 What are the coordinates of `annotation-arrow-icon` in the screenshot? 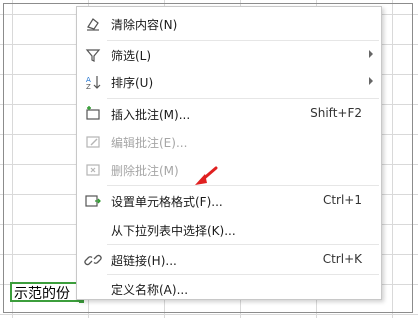 It's located at (206, 175).